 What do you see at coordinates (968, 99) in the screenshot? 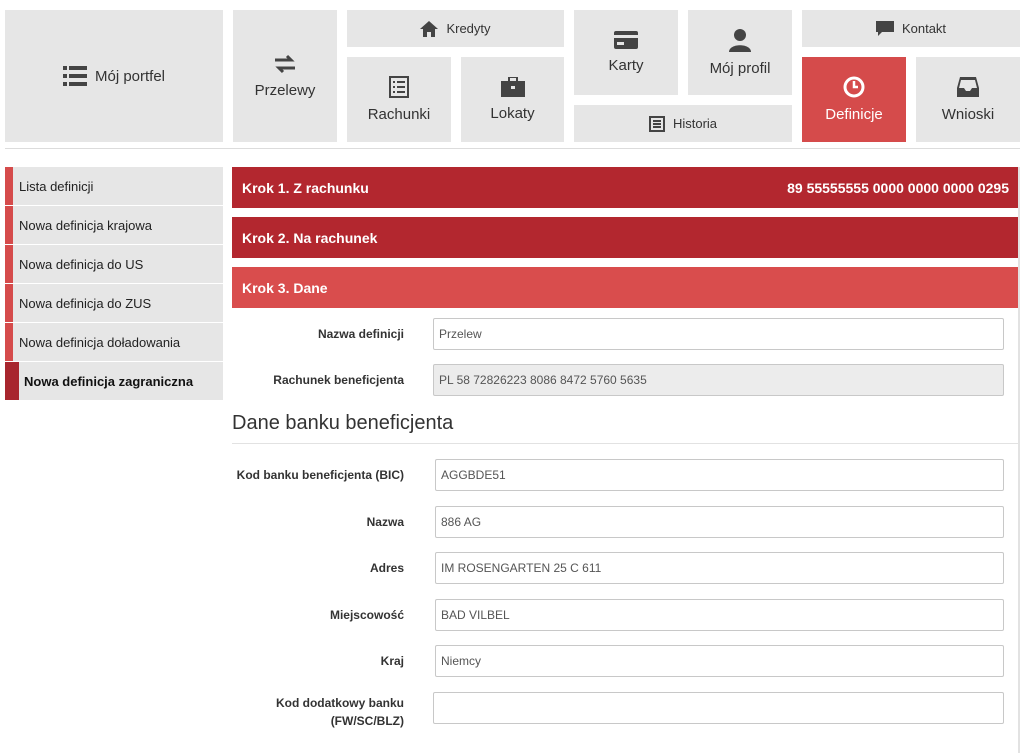
I see `nav-tile-applications: Wnioski` at bounding box center [968, 99].